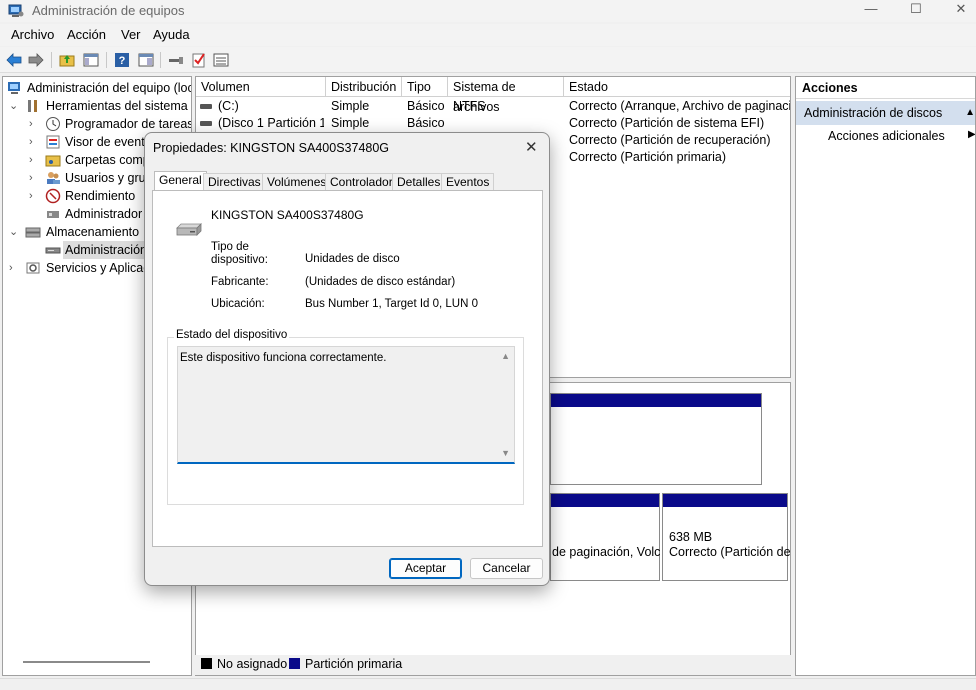 The image size is (976, 690). Describe the element at coordinates (419, 182) in the screenshot. I see `tab-detalles: Detalles` at that location.